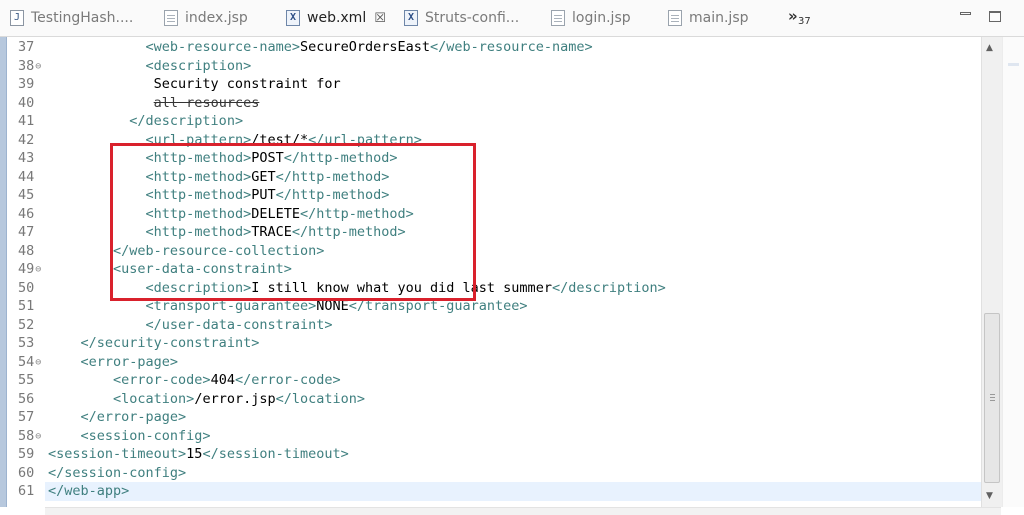  I want to click on code-line: <location>/error.jsp</location>, so click(513, 399).